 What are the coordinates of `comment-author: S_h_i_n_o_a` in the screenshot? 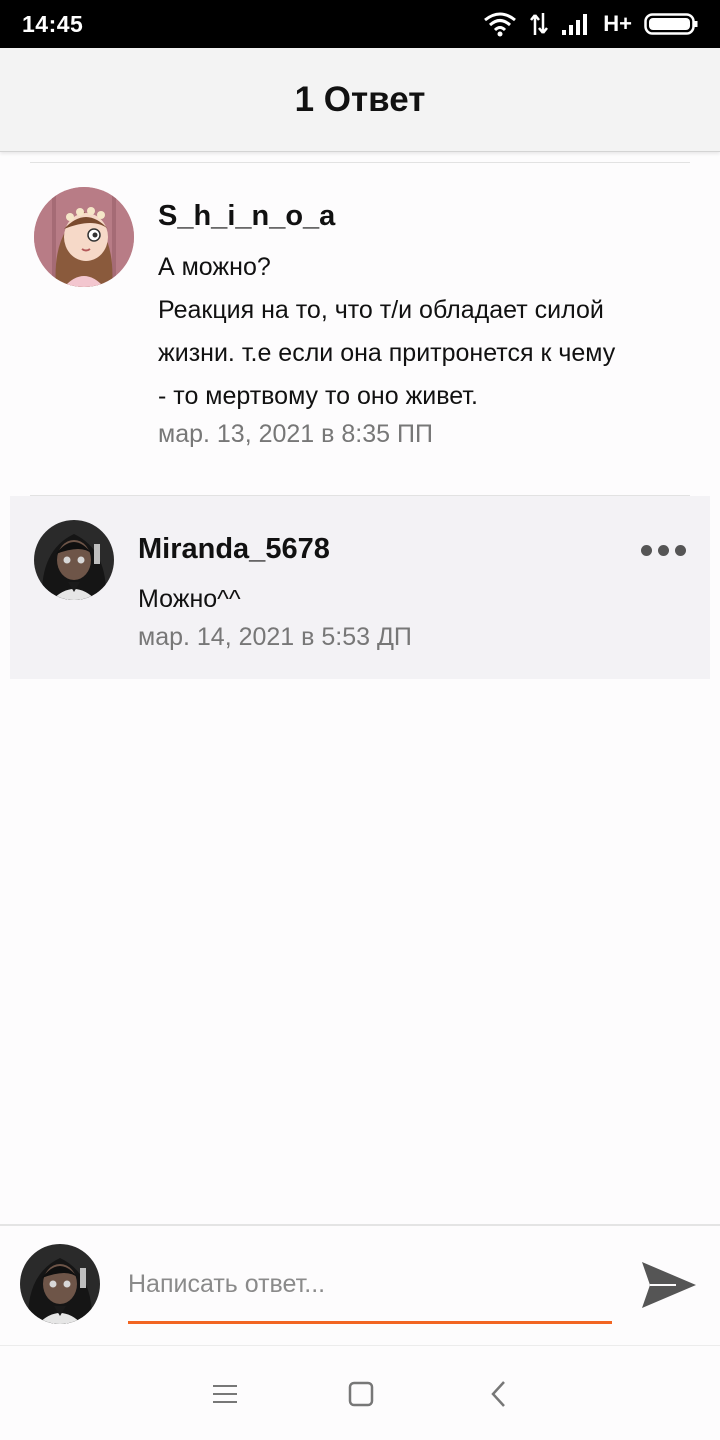 It's located at (246, 216).